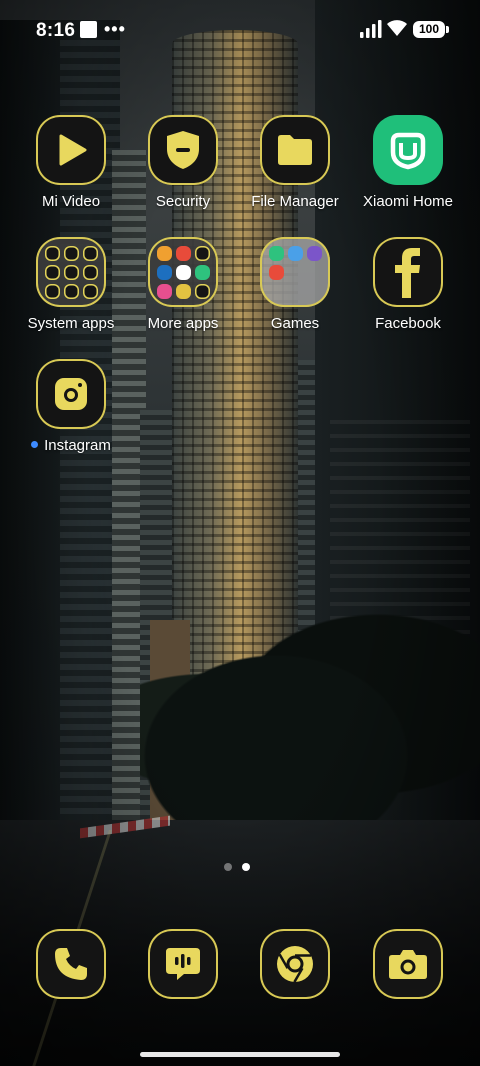  I want to click on app-label: System apps, so click(71, 323).